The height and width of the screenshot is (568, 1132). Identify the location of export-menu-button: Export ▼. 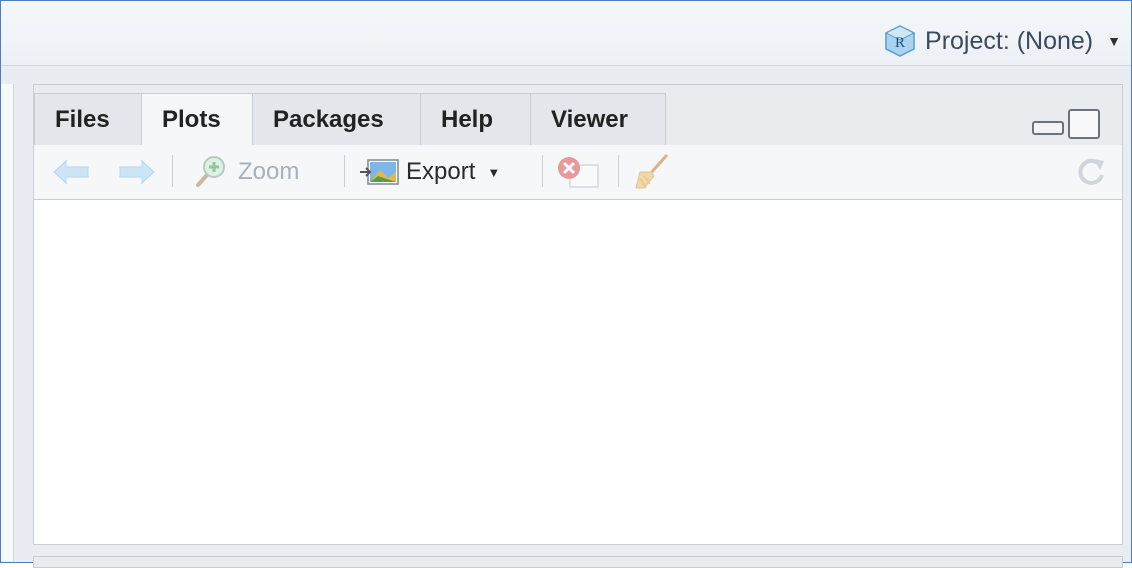
(430, 172).